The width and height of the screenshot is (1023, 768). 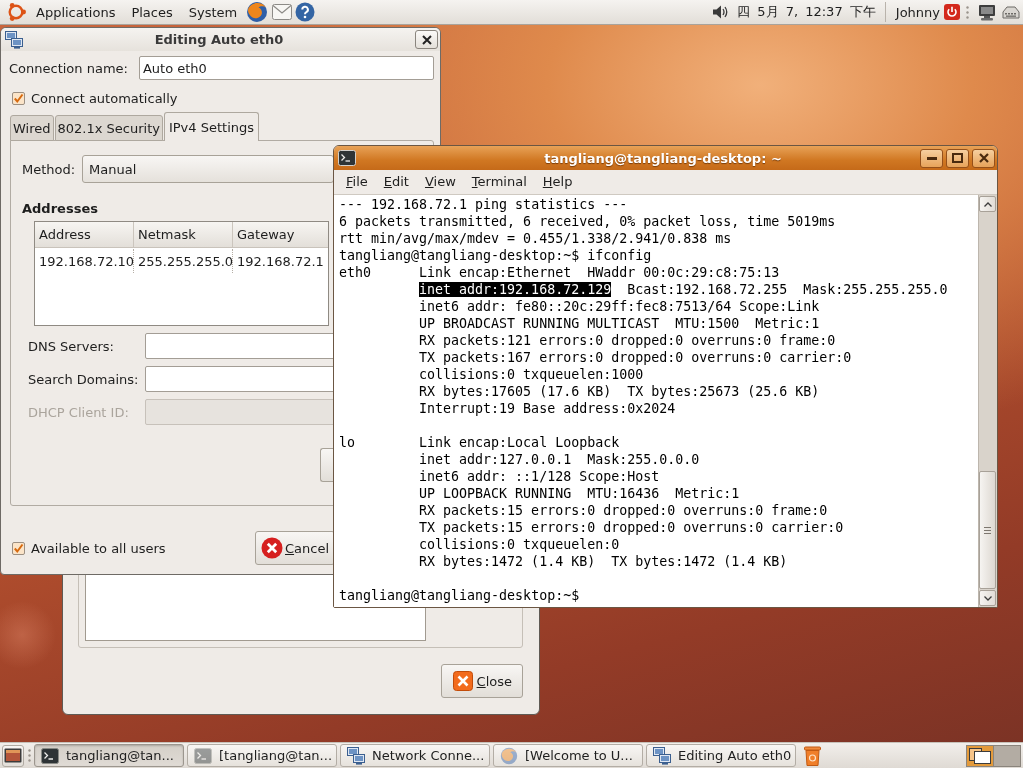 What do you see at coordinates (152, 12) in the screenshot?
I see `panel-menu: Places` at bounding box center [152, 12].